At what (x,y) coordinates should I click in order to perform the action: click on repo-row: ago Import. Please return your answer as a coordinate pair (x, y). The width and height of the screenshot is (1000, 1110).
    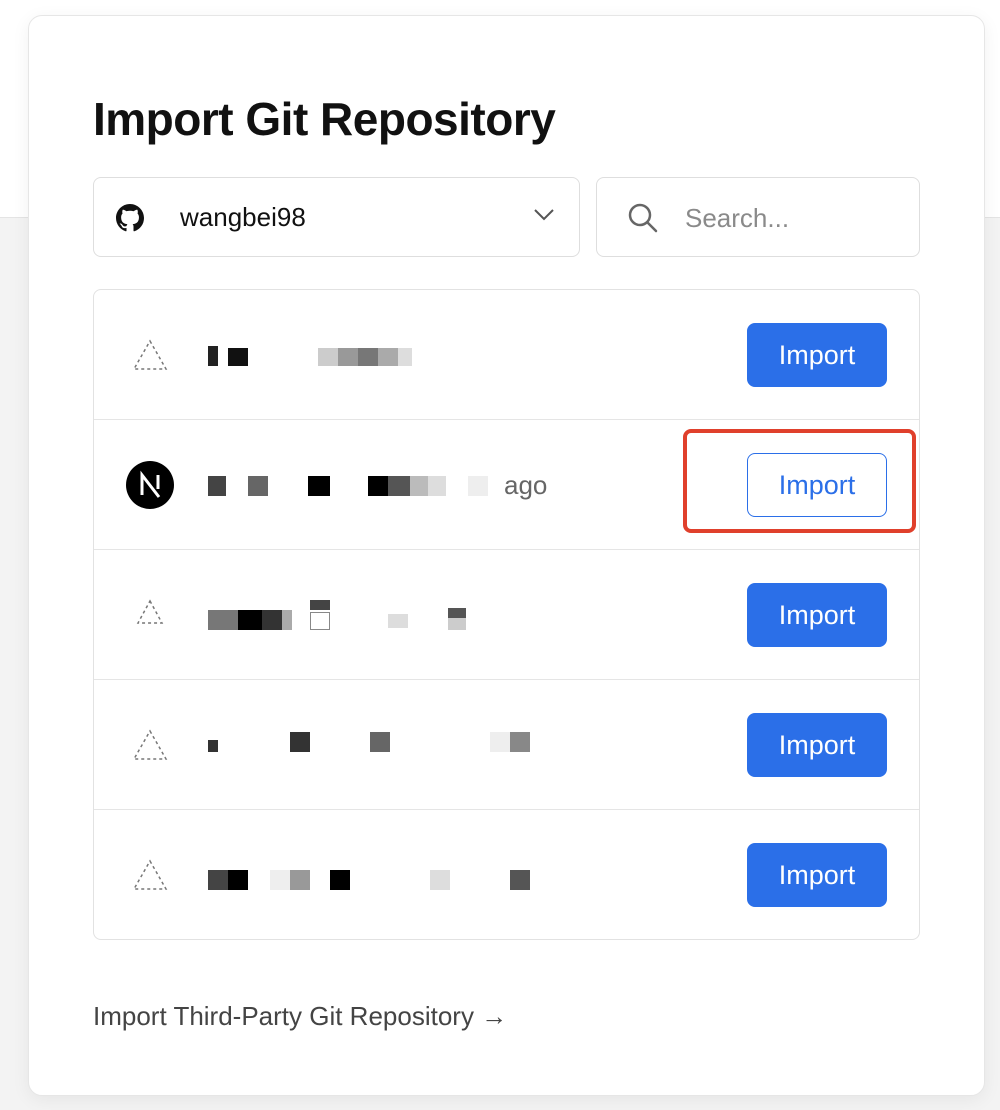
    Looking at the image, I should click on (506, 485).